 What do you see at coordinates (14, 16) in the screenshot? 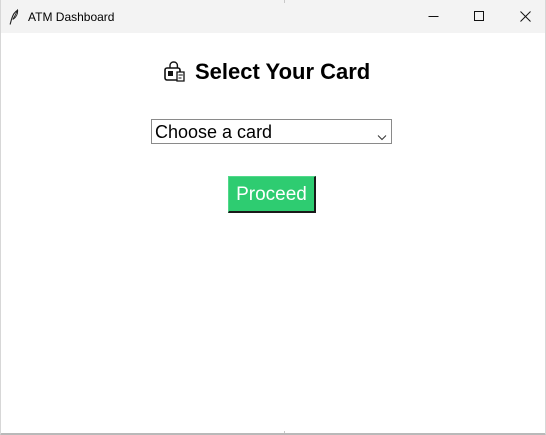
I see `feather-pen-icon` at bounding box center [14, 16].